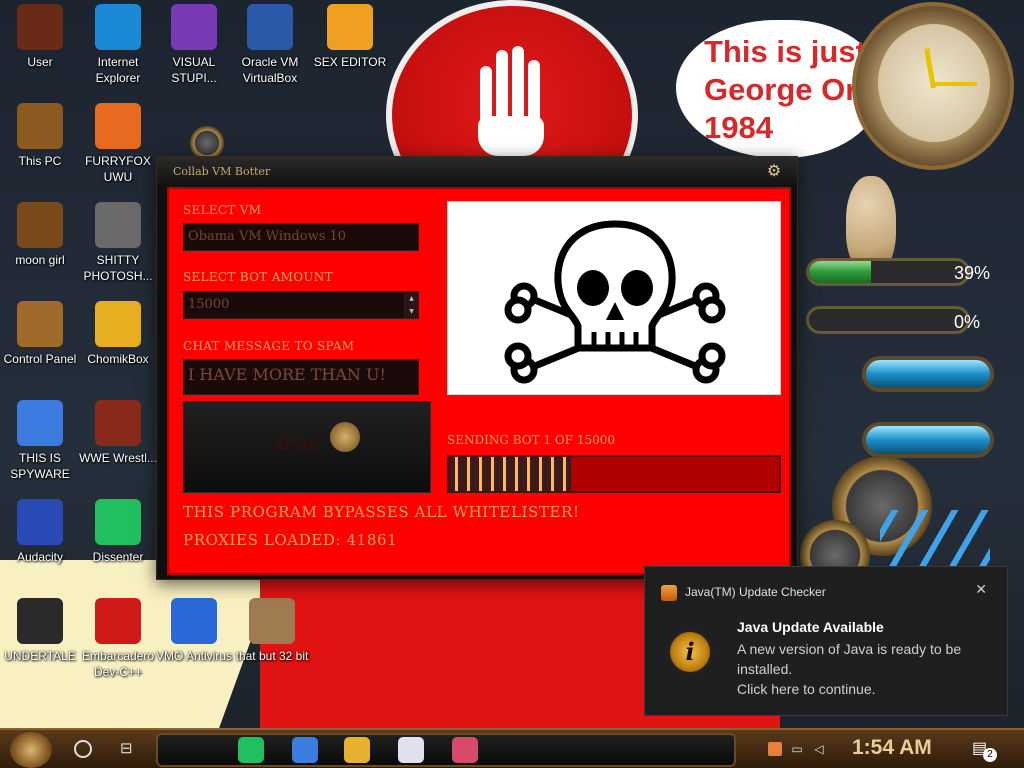 This screenshot has width=1024, height=768. Describe the element at coordinates (775, 749) in the screenshot. I see `java-tray-icon` at that location.